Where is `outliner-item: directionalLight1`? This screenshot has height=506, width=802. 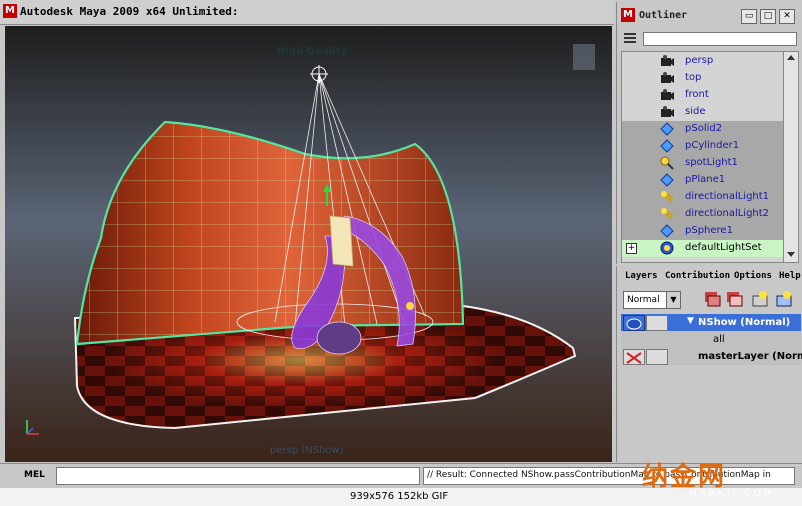
outliner-item: directionalLight1 is located at coordinates (703, 197).